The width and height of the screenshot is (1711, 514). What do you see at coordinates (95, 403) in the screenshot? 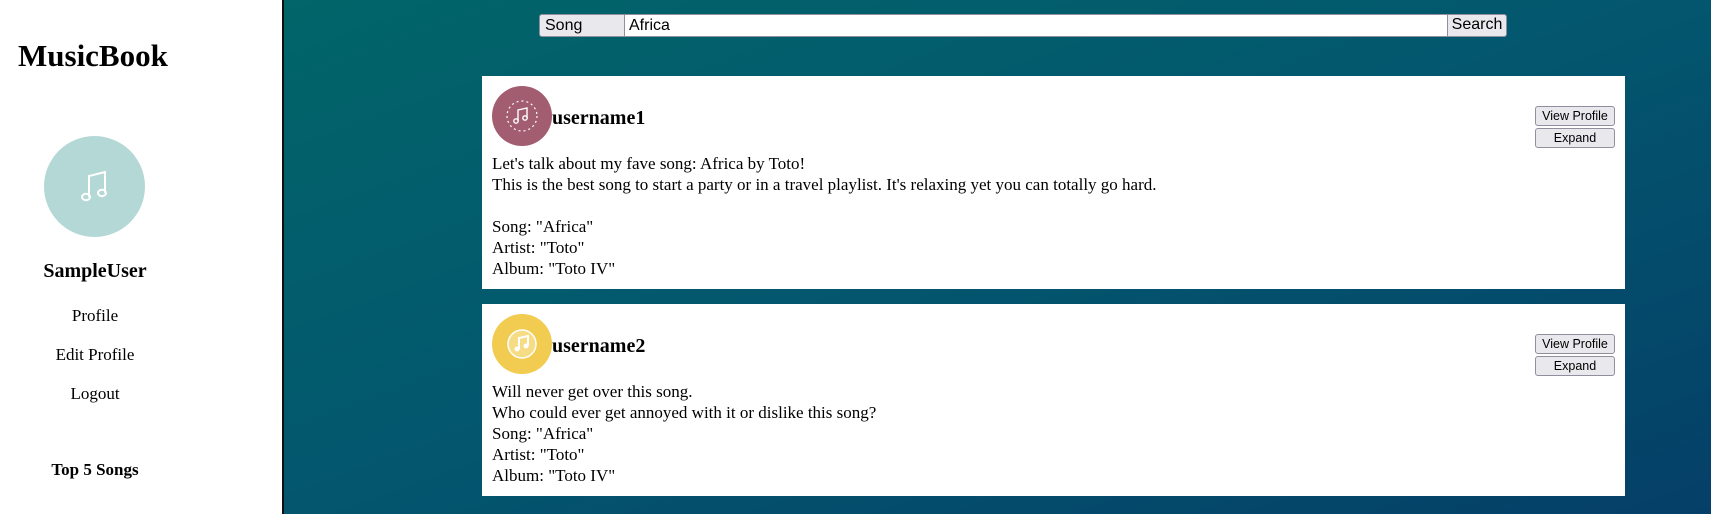
I see `sidebar-item-logout: Logout` at bounding box center [95, 403].